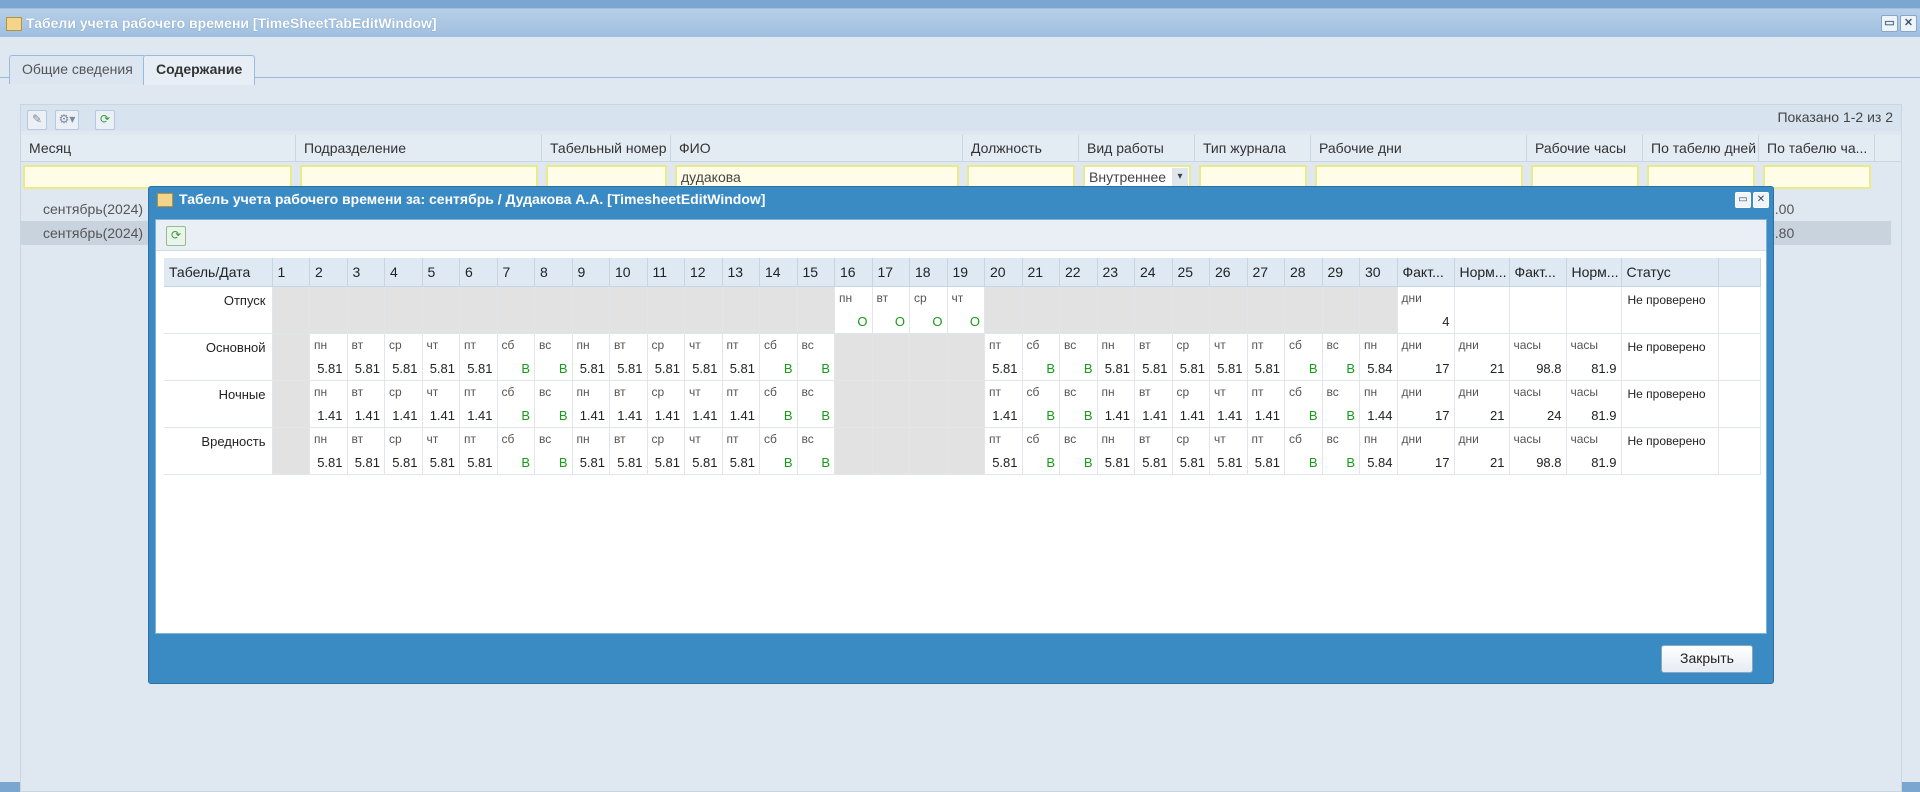  I want to click on header-day: 14, so click(778, 272).